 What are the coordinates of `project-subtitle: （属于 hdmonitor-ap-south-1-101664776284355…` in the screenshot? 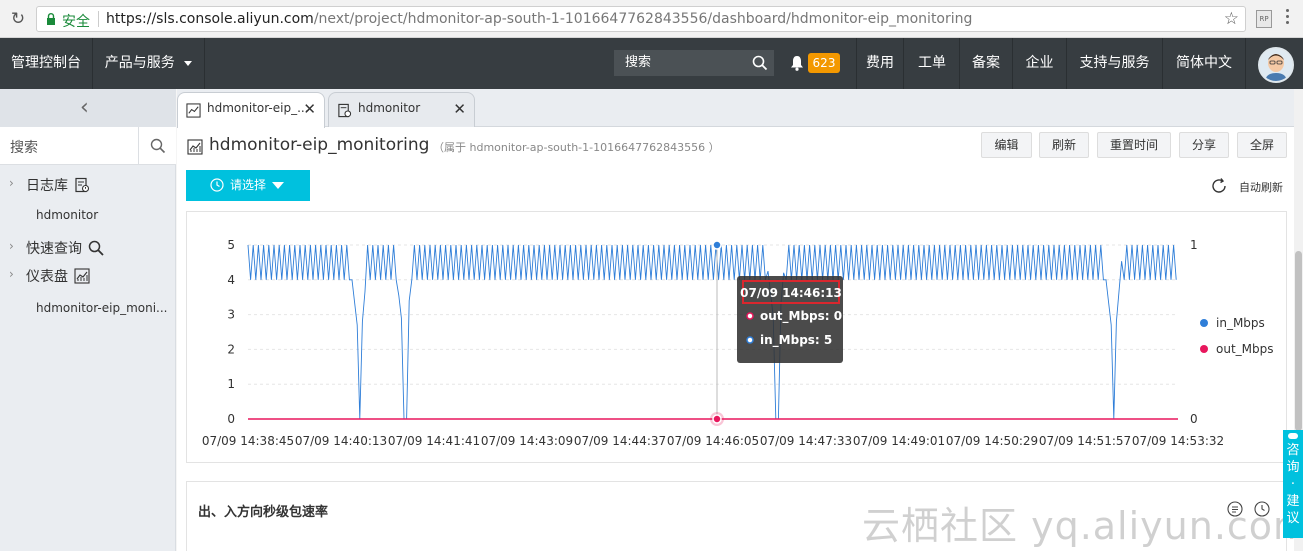 It's located at (576, 147).